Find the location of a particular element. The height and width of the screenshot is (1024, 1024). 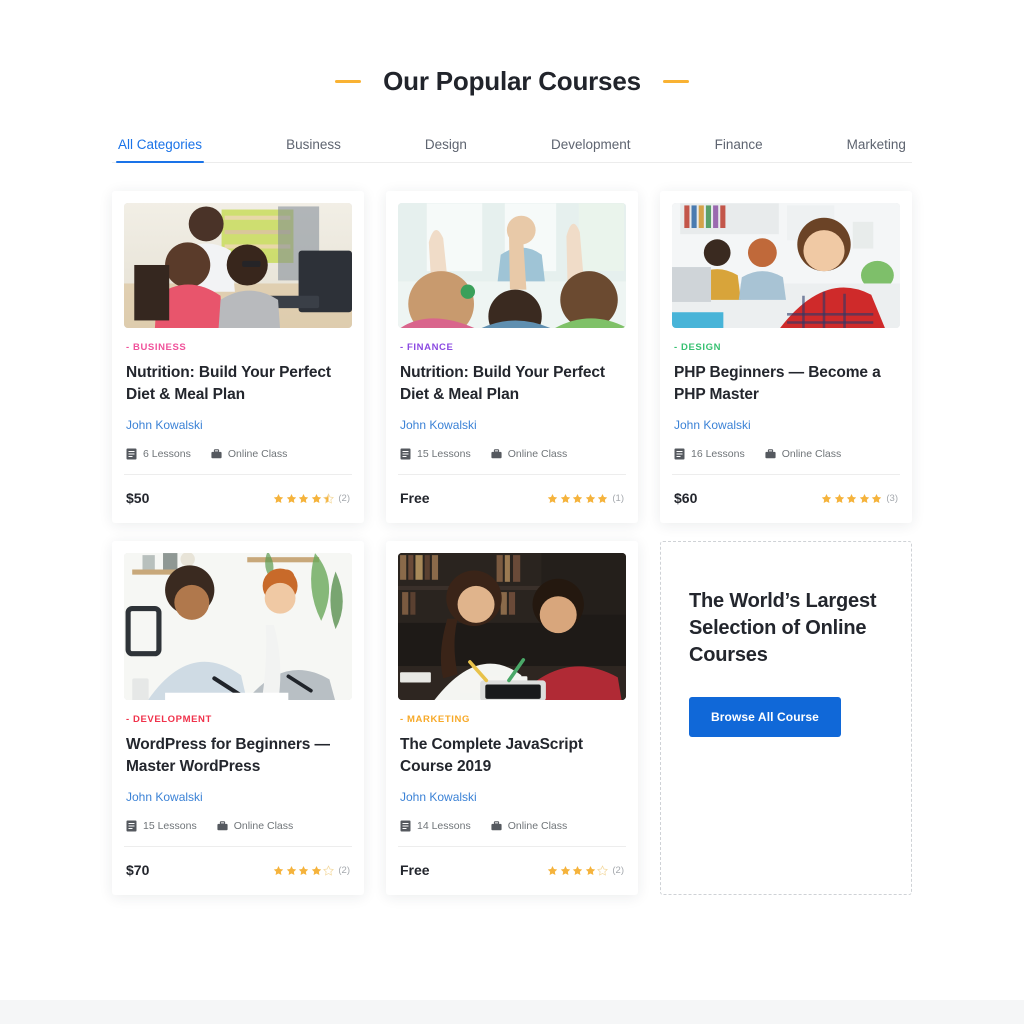

review-count: (1) is located at coordinates (618, 498).